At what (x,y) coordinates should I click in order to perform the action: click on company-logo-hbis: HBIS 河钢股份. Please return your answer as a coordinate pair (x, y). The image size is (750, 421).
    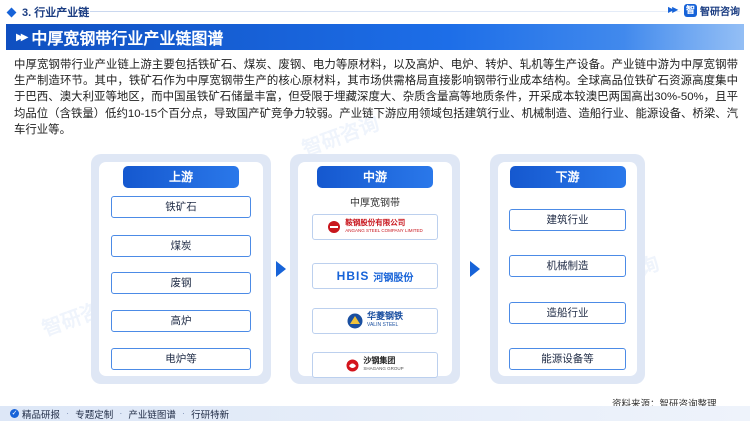
    Looking at the image, I should click on (375, 276).